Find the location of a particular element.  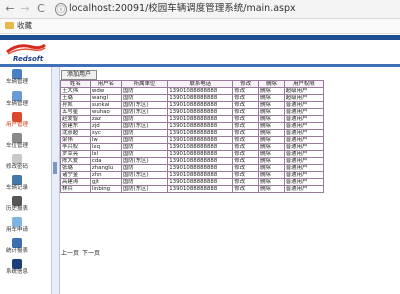

cell-name: 赵爱智 is located at coordinates (75, 119).